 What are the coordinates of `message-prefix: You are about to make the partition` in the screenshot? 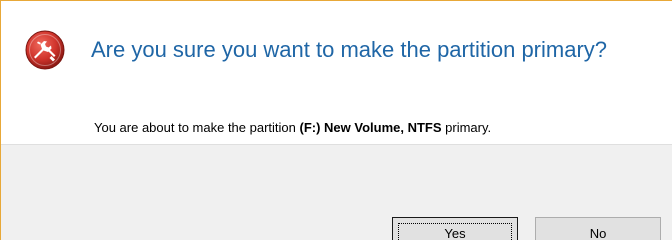 It's located at (197, 127).